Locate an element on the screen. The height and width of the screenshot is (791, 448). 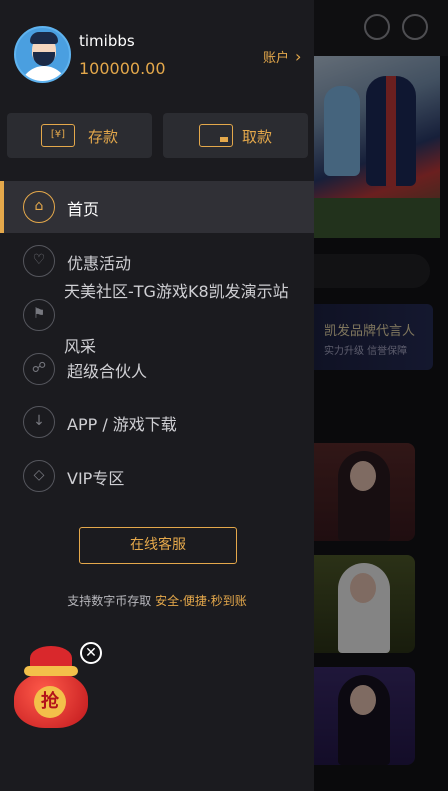
menu-item-label: VIP专区 is located at coordinates (96, 478).